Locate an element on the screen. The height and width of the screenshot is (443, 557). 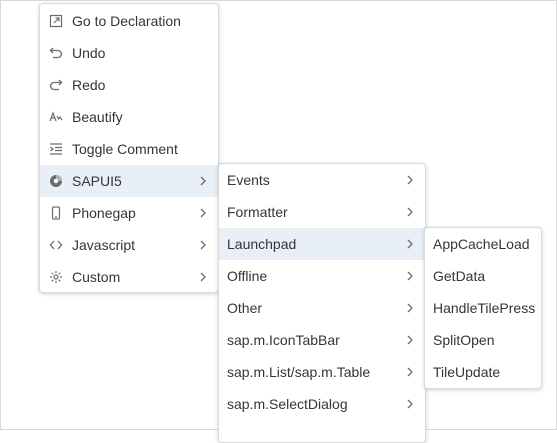
menu-item-beautify: Beautify is located at coordinates (129, 117).